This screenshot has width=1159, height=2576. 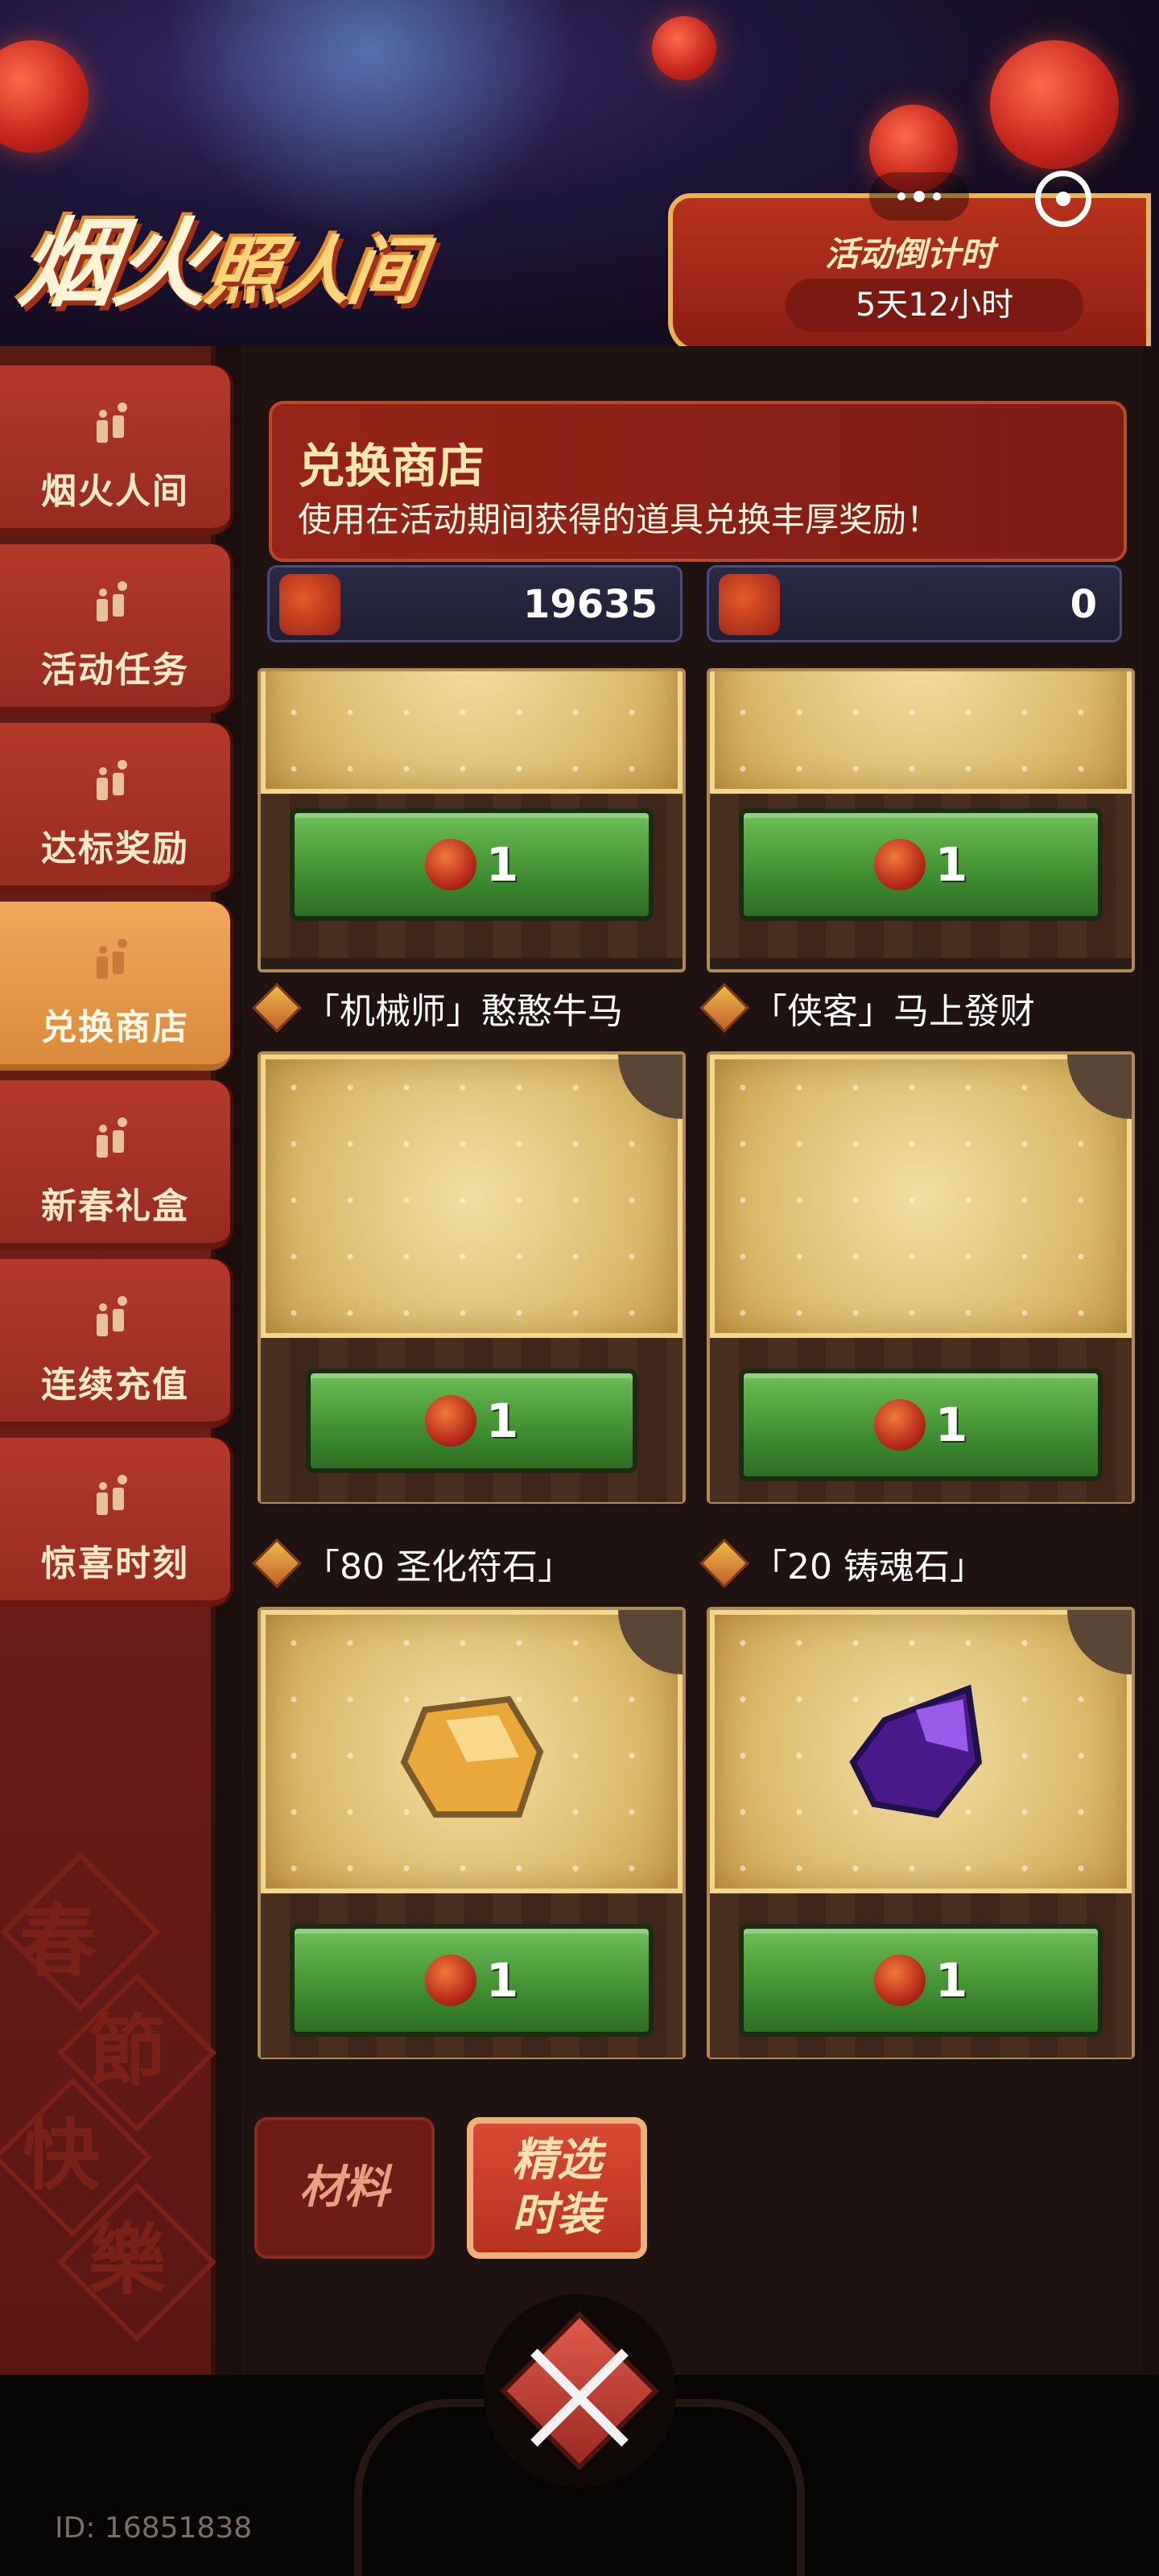 What do you see at coordinates (893, 1011) in the screenshot?
I see `item-name: 「侠客」马上發财` at bounding box center [893, 1011].